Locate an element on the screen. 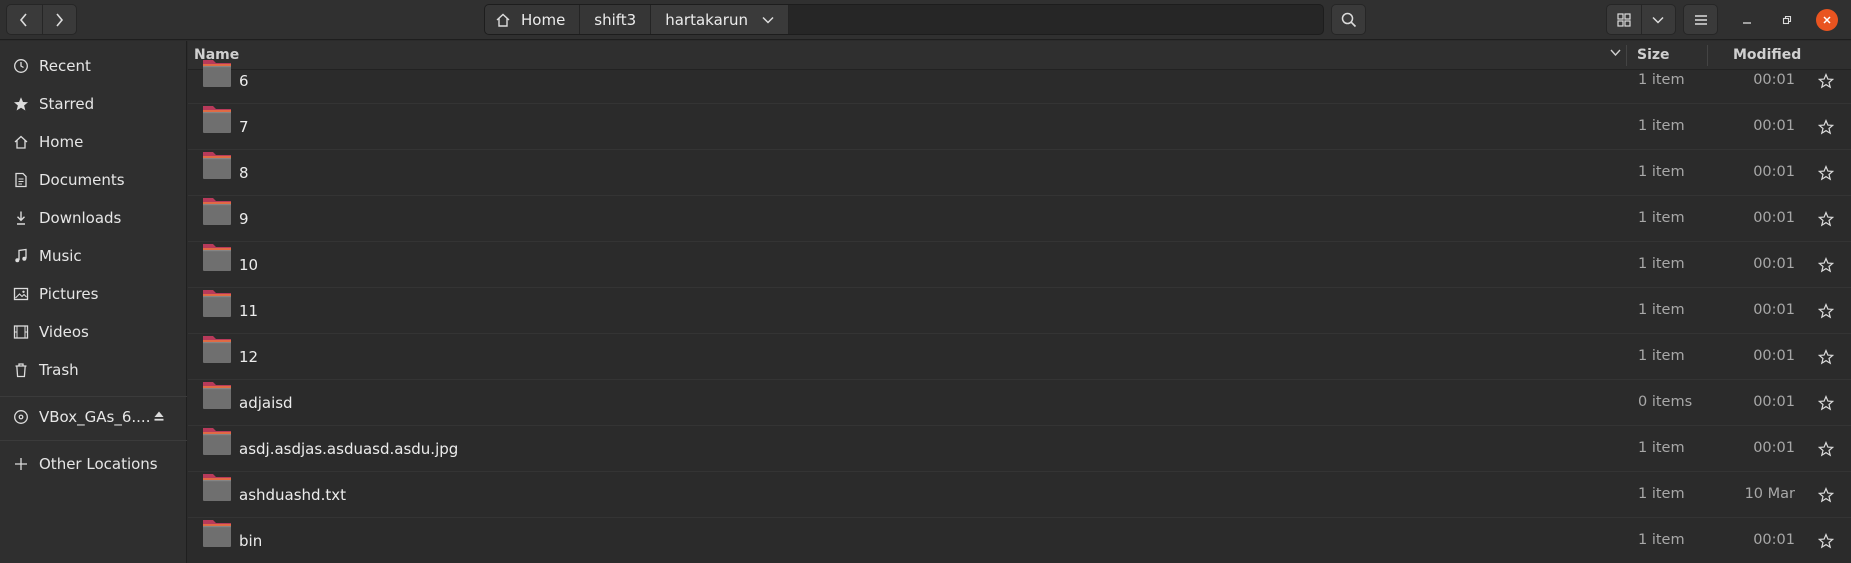 Image resolution: width=1851 pixels, height=563 pixels. grid-view-button is located at coordinates (1624, 19).